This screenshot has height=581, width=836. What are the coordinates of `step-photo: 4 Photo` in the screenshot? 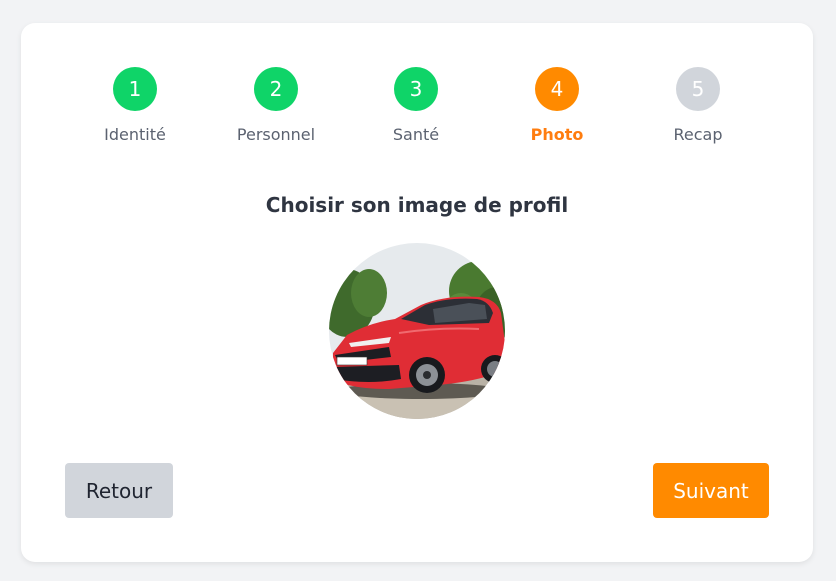 It's located at (557, 105).